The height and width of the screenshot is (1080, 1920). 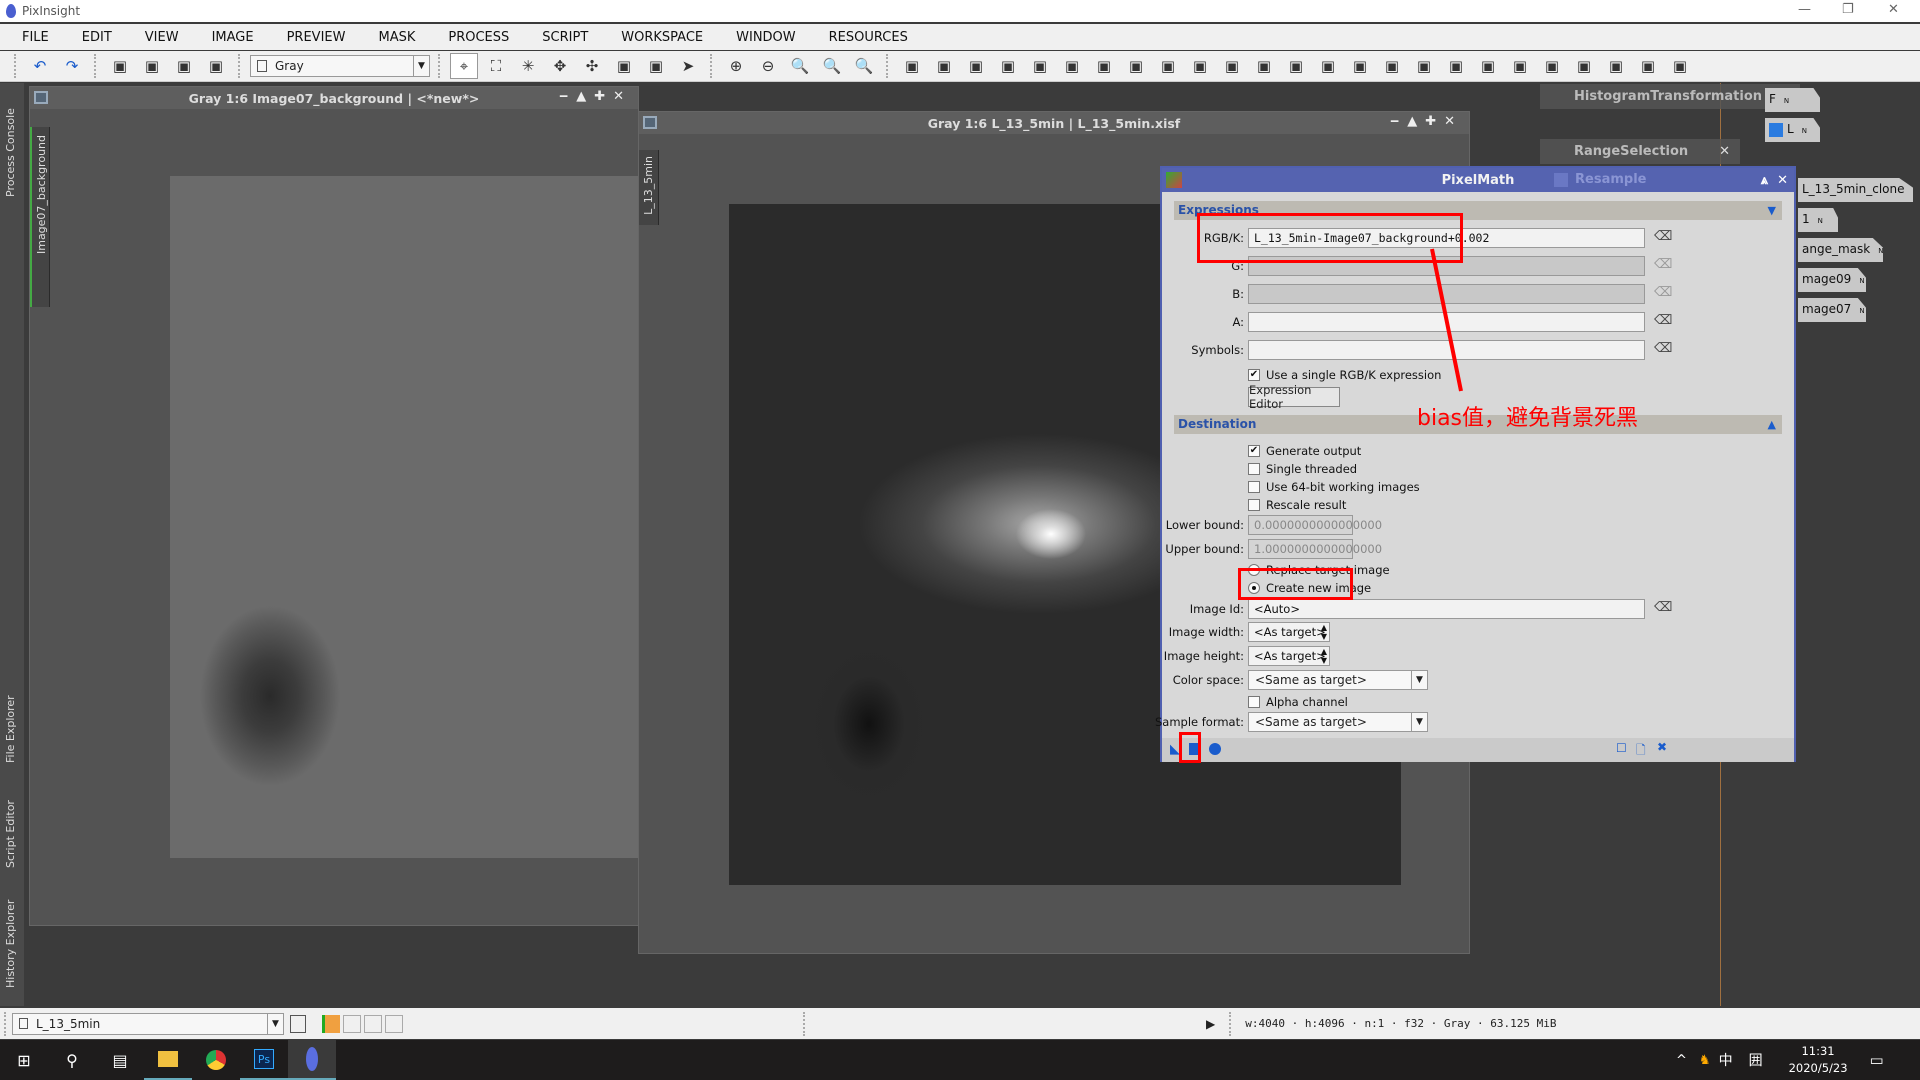 What do you see at coordinates (1294, 397) in the screenshot?
I see `expression-editor-button: Expression Editor` at bounding box center [1294, 397].